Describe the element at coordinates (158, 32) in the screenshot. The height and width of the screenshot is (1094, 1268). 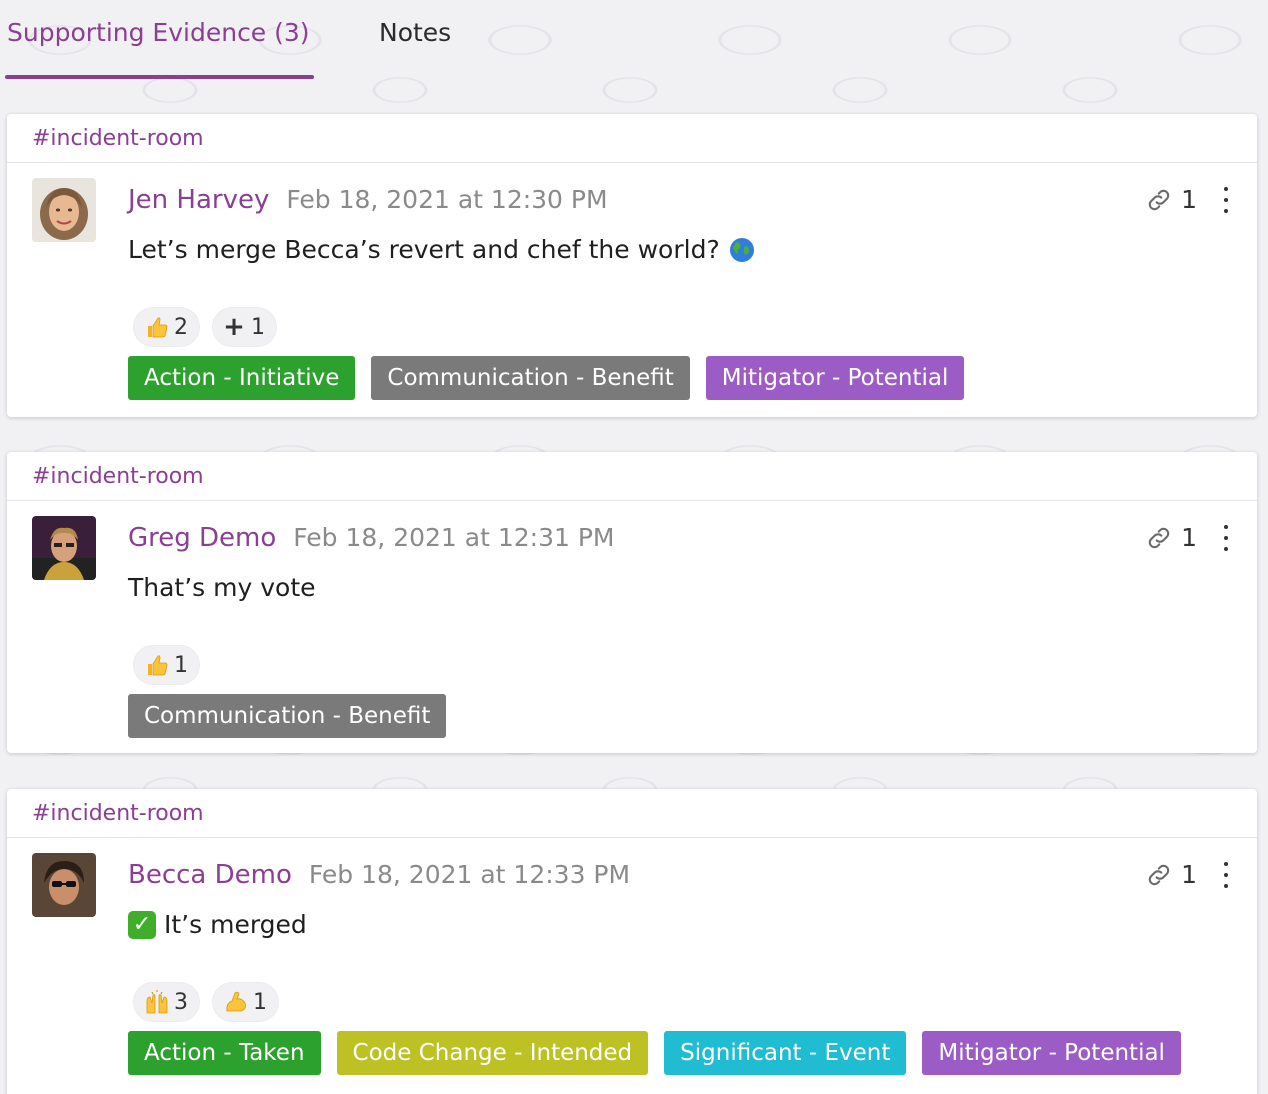
I see `tab-supporting-evidence: Supporting Evidence (3)` at that location.